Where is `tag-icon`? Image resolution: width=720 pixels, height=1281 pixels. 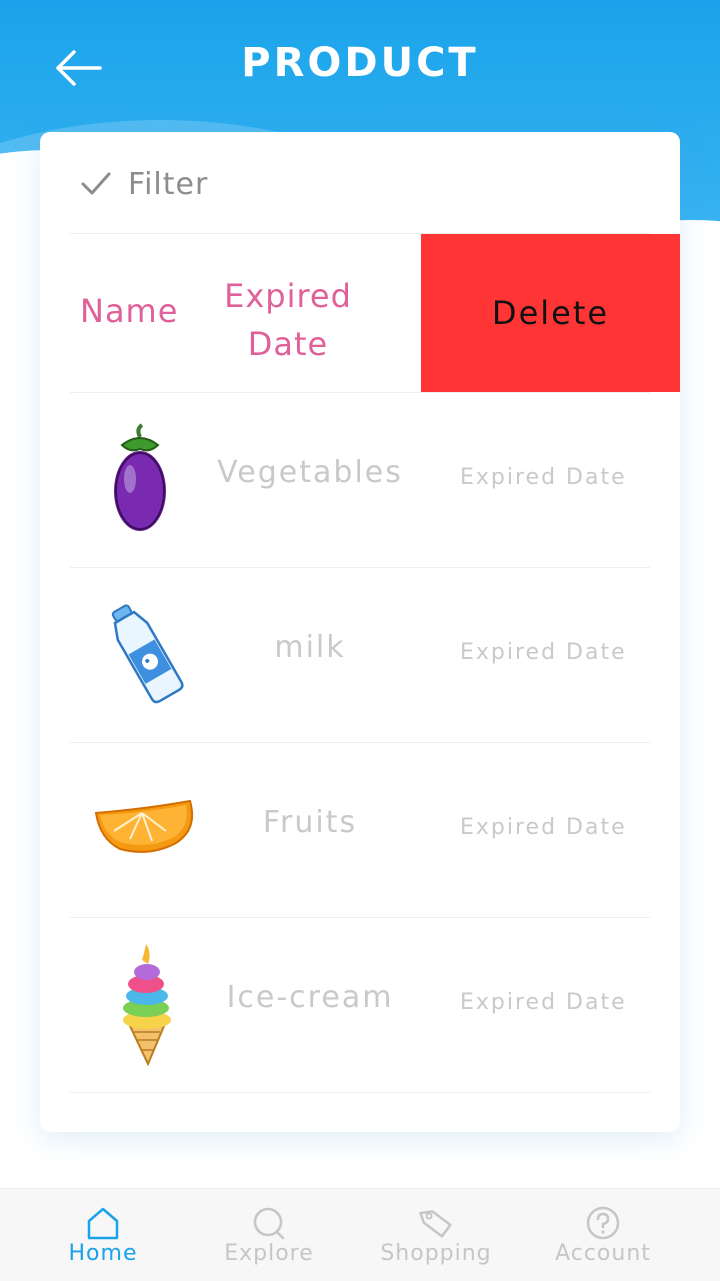 tag-icon is located at coordinates (435, 1224).